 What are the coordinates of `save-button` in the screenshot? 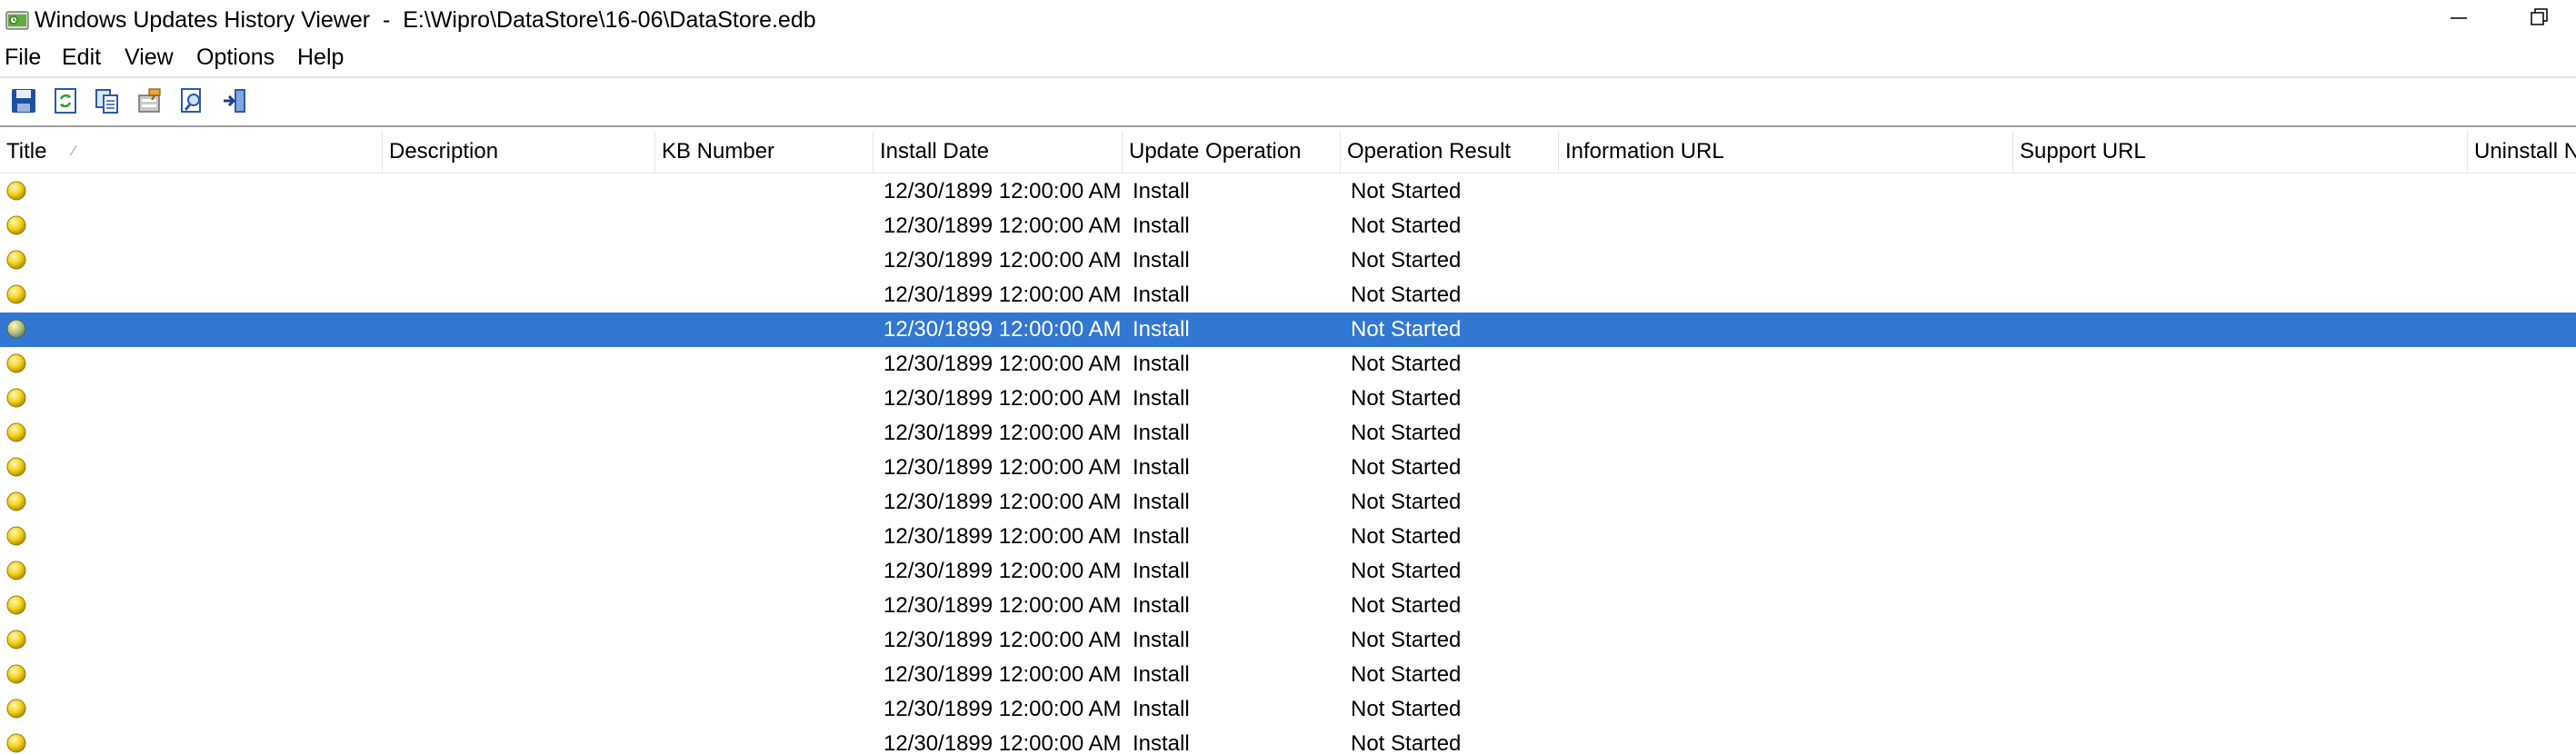 It's located at (24, 101).